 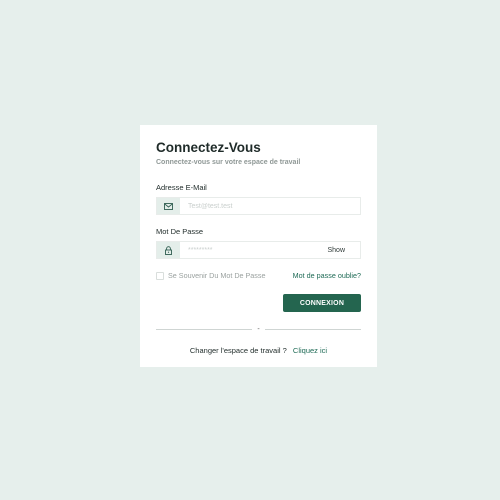 I want to click on password-label: Mot De Passe, so click(x=180, y=231).